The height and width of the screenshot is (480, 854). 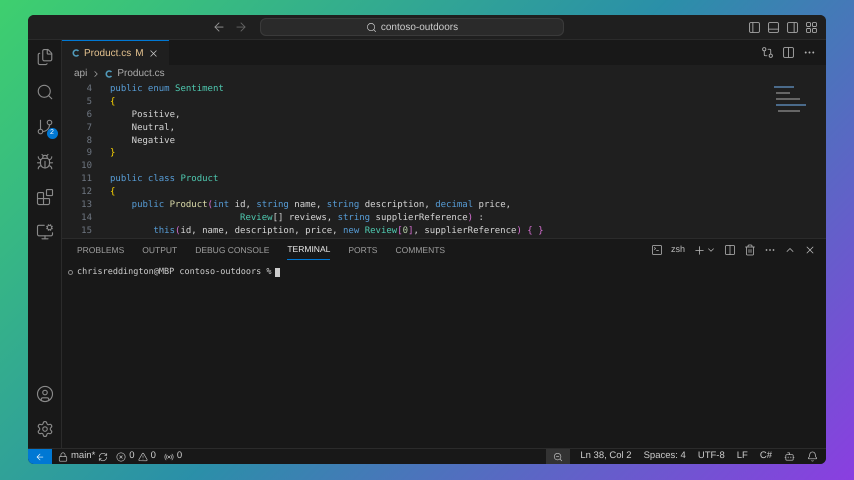 What do you see at coordinates (219, 27) in the screenshot?
I see `back-icon` at bounding box center [219, 27].